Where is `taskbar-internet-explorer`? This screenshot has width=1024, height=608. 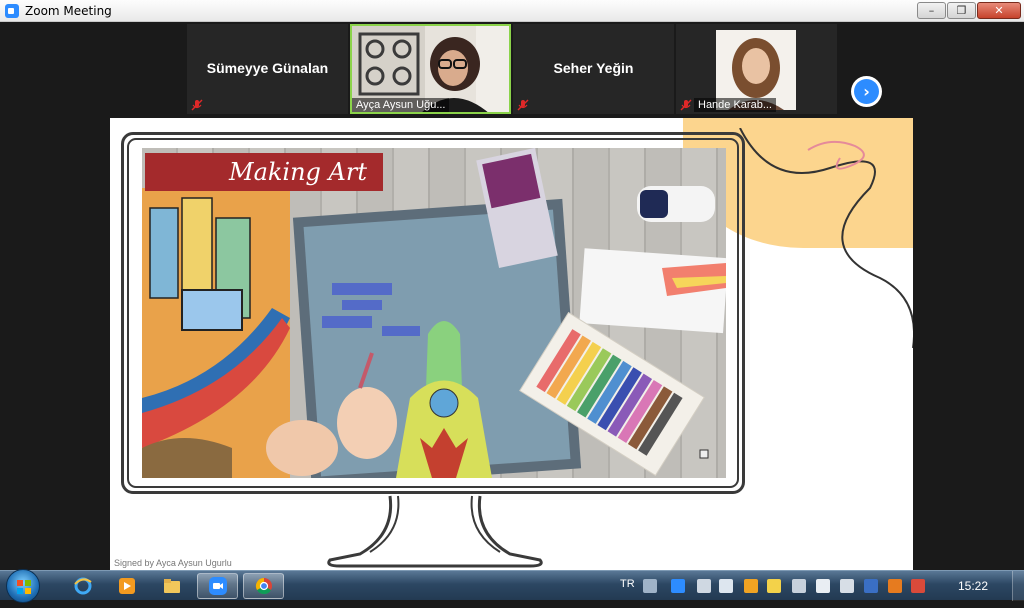 taskbar-internet-explorer is located at coordinates (82, 586).